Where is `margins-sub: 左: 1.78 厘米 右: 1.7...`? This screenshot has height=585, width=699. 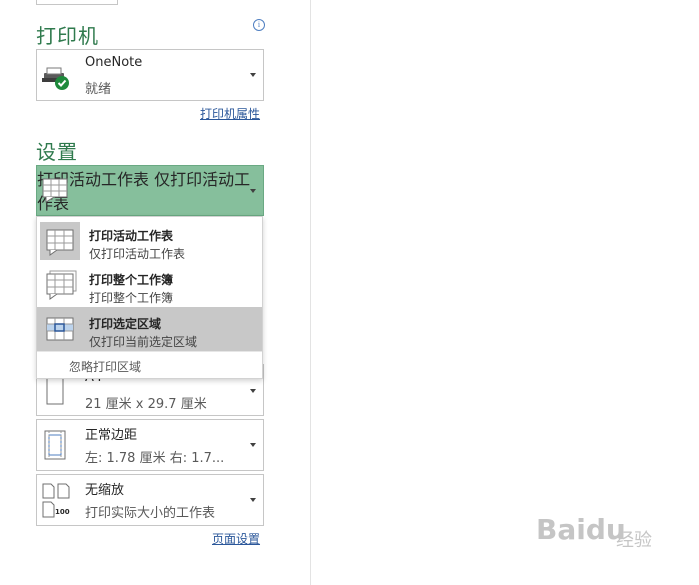 margins-sub: 左: 1.78 厘米 右: 1.7... is located at coordinates (155, 458).